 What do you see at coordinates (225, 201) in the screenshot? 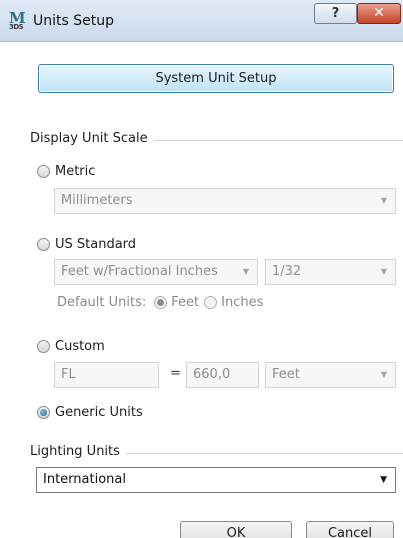
I see `metric-units-dropdown: Millimeters ▼` at bounding box center [225, 201].